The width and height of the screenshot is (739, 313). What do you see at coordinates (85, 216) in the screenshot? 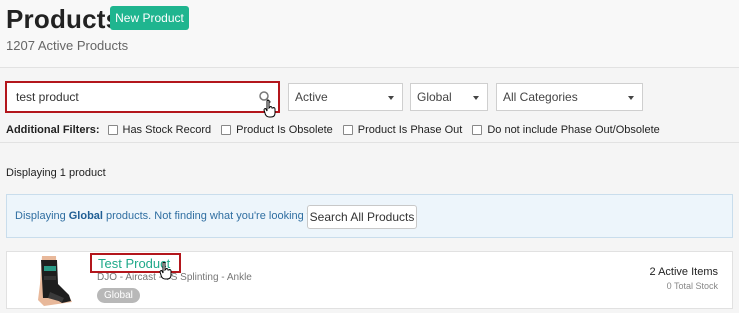
I see `notice-scope: Global` at bounding box center [85, 216].